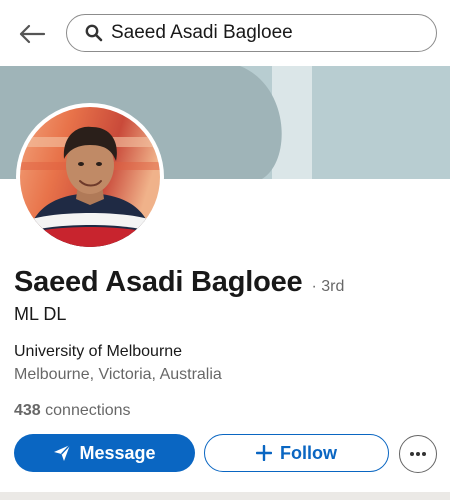 Image resolution: width=450 pixels, height=500 pixels. I want to click on plus-icon, so click(264, 453).